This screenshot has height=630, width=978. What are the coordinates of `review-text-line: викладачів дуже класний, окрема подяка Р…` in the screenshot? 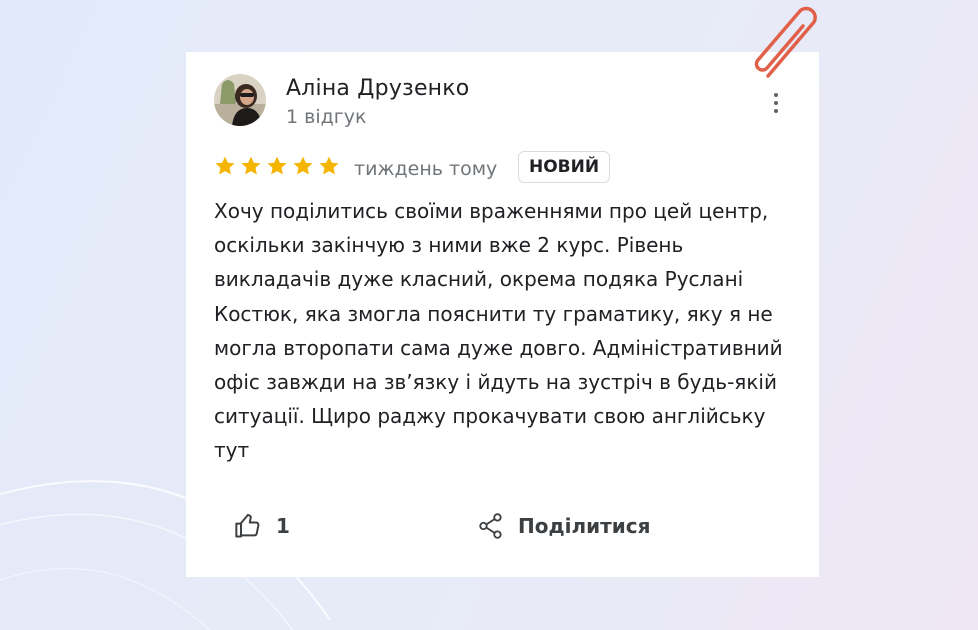 It's located at (479, 279).